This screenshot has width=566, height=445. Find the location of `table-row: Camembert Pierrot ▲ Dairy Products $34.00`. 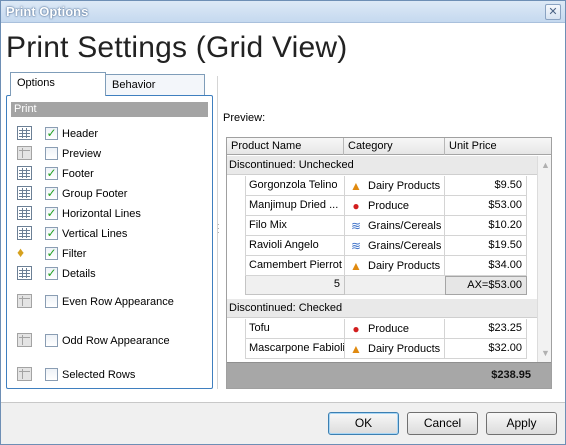

table-row: Camembert Pierrot ▲ Dairy Products $34.00 is located at coordinates (386, 266).